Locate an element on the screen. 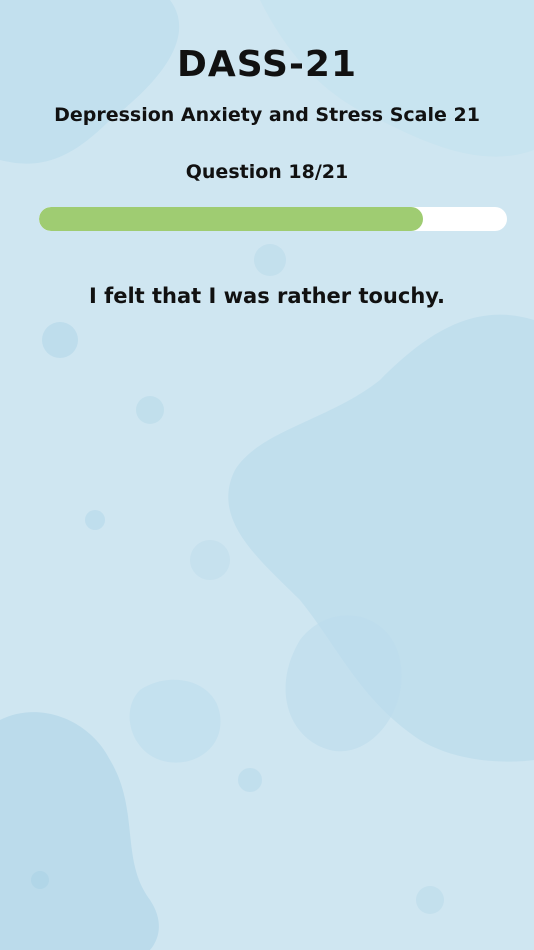 This screenshot has height=950, width=534. question-counter: Question 18/21 is located at coordinates (267, 172).